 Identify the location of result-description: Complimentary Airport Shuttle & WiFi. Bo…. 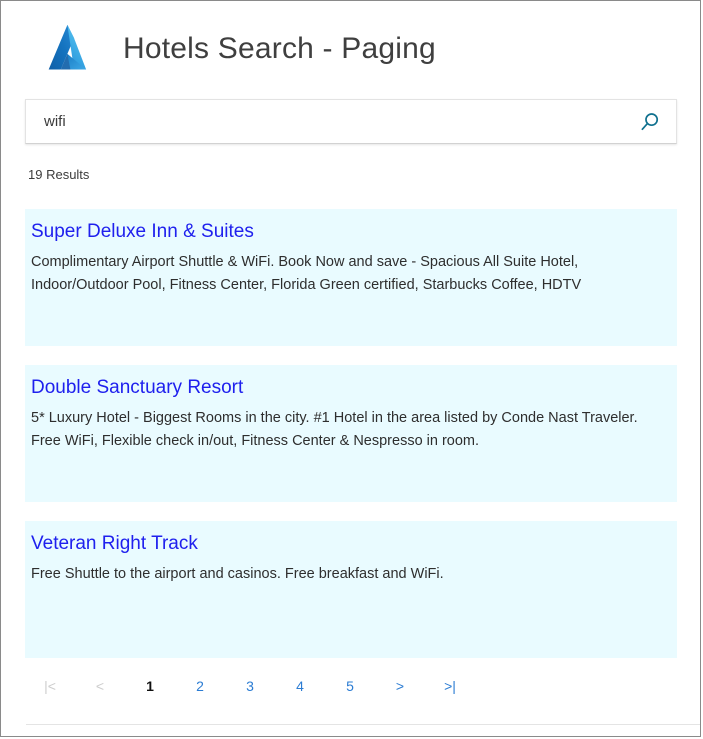
(306, 273).